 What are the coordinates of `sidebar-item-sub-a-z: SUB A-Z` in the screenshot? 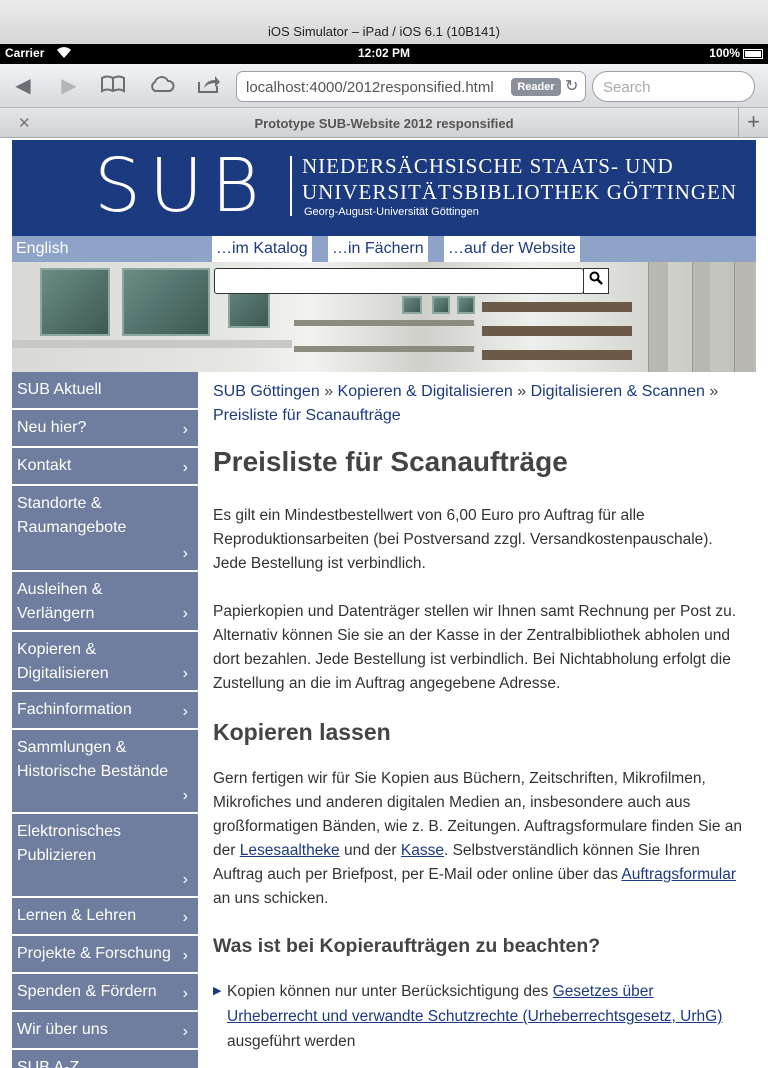 It's located at (105, 1059).